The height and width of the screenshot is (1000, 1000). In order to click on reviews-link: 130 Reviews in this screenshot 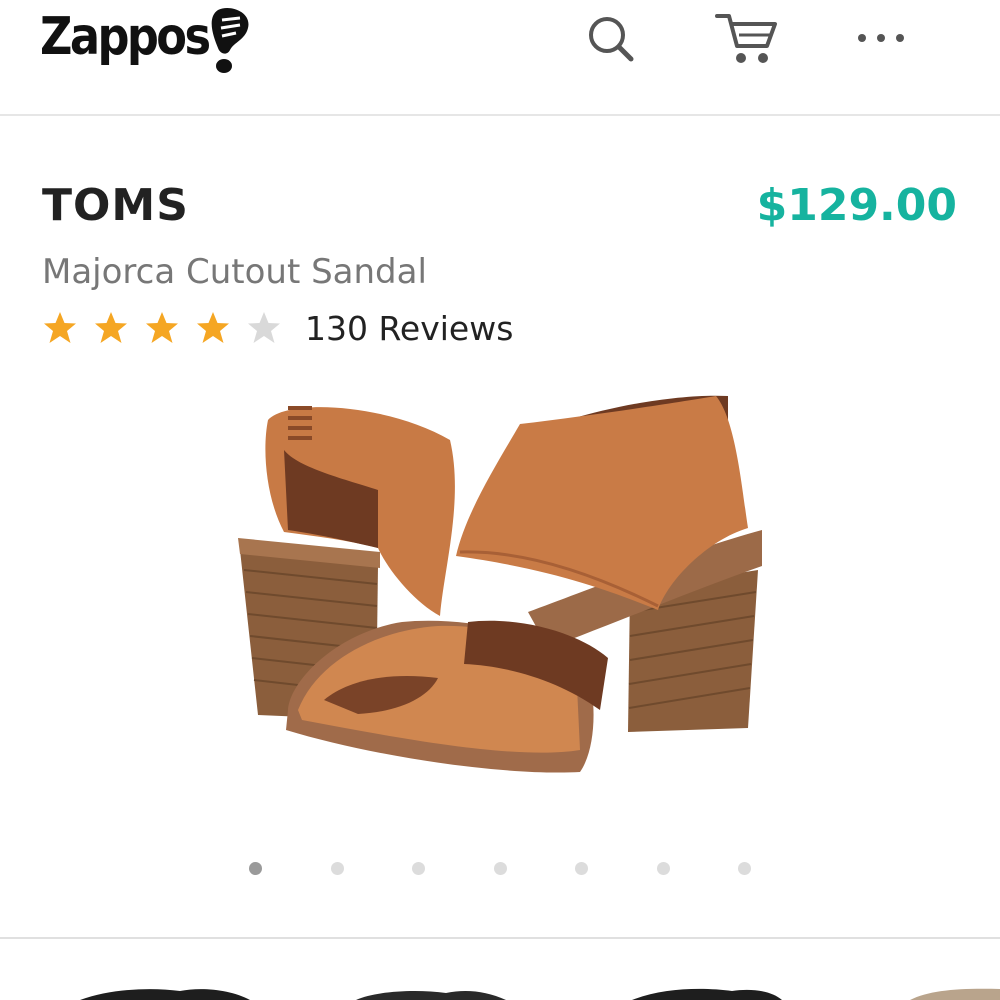, I will do `click(409, 328)`.